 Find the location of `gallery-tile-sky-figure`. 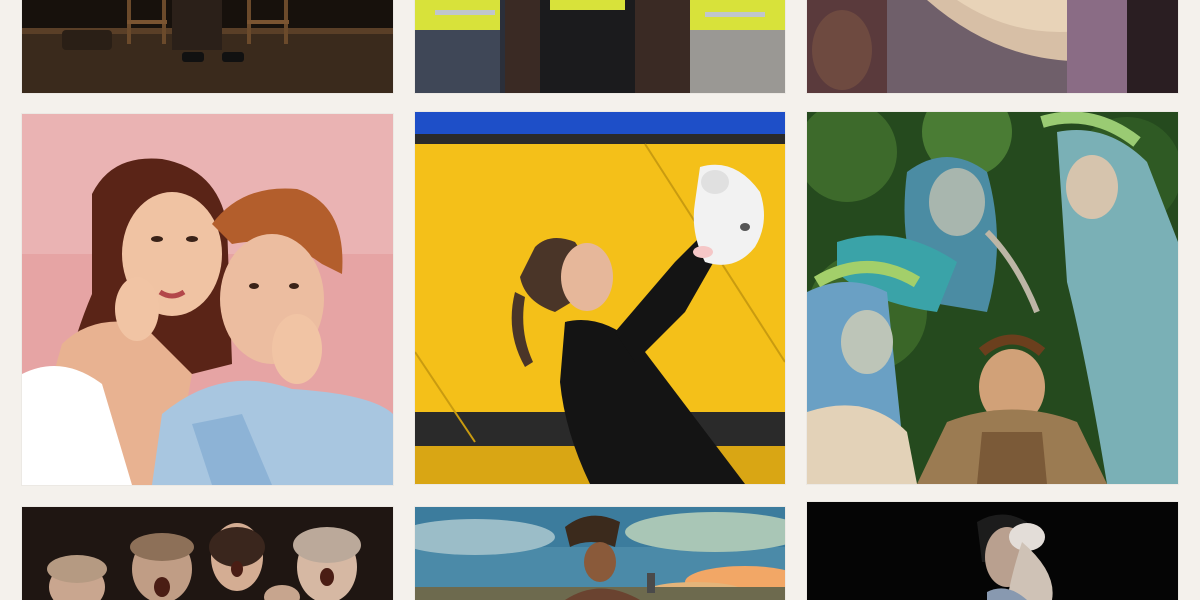

gallery-tile-sky-figure is located at coordinates (600, 553).